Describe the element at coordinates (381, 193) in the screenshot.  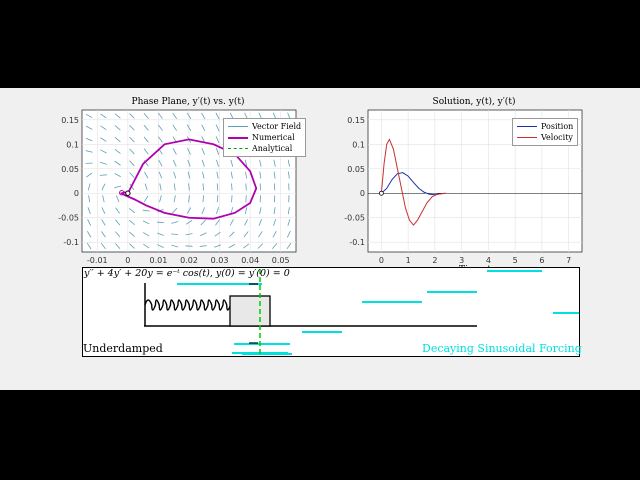
I see `start-marker` at that location.